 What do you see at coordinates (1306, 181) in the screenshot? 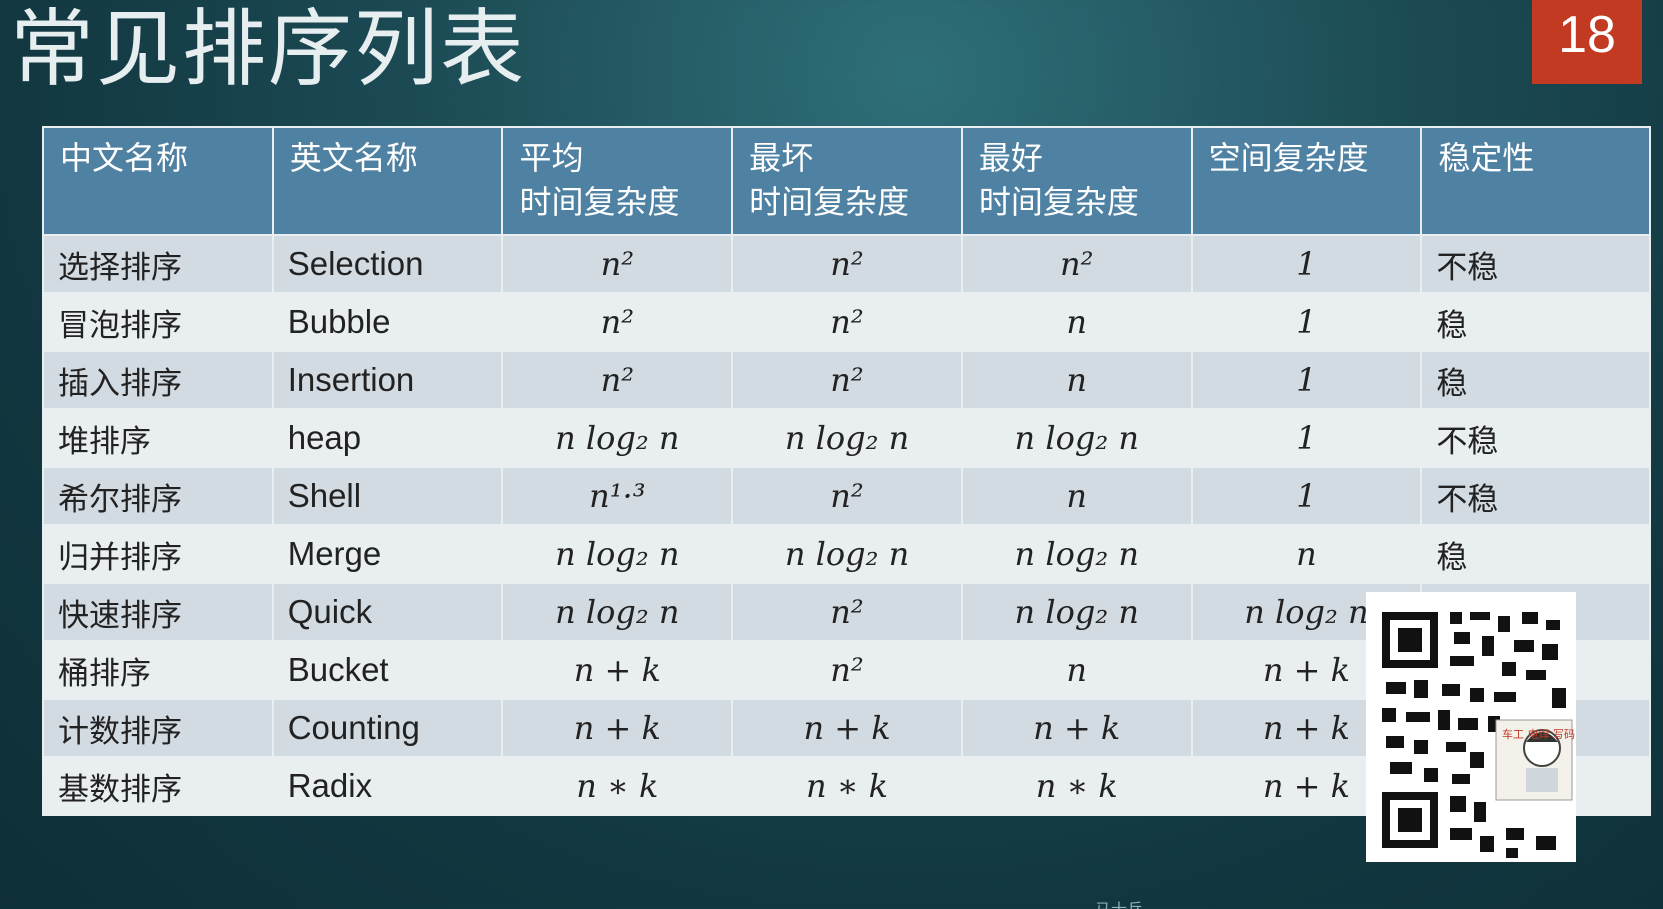
I see `header-space: 空间复杂度` at bounding box center [1306, 181].